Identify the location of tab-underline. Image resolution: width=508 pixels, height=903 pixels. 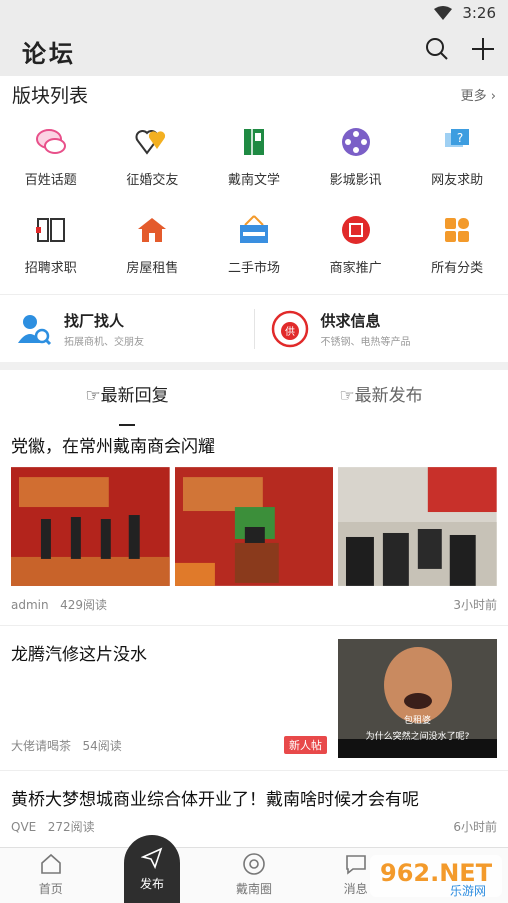
(127, 424).